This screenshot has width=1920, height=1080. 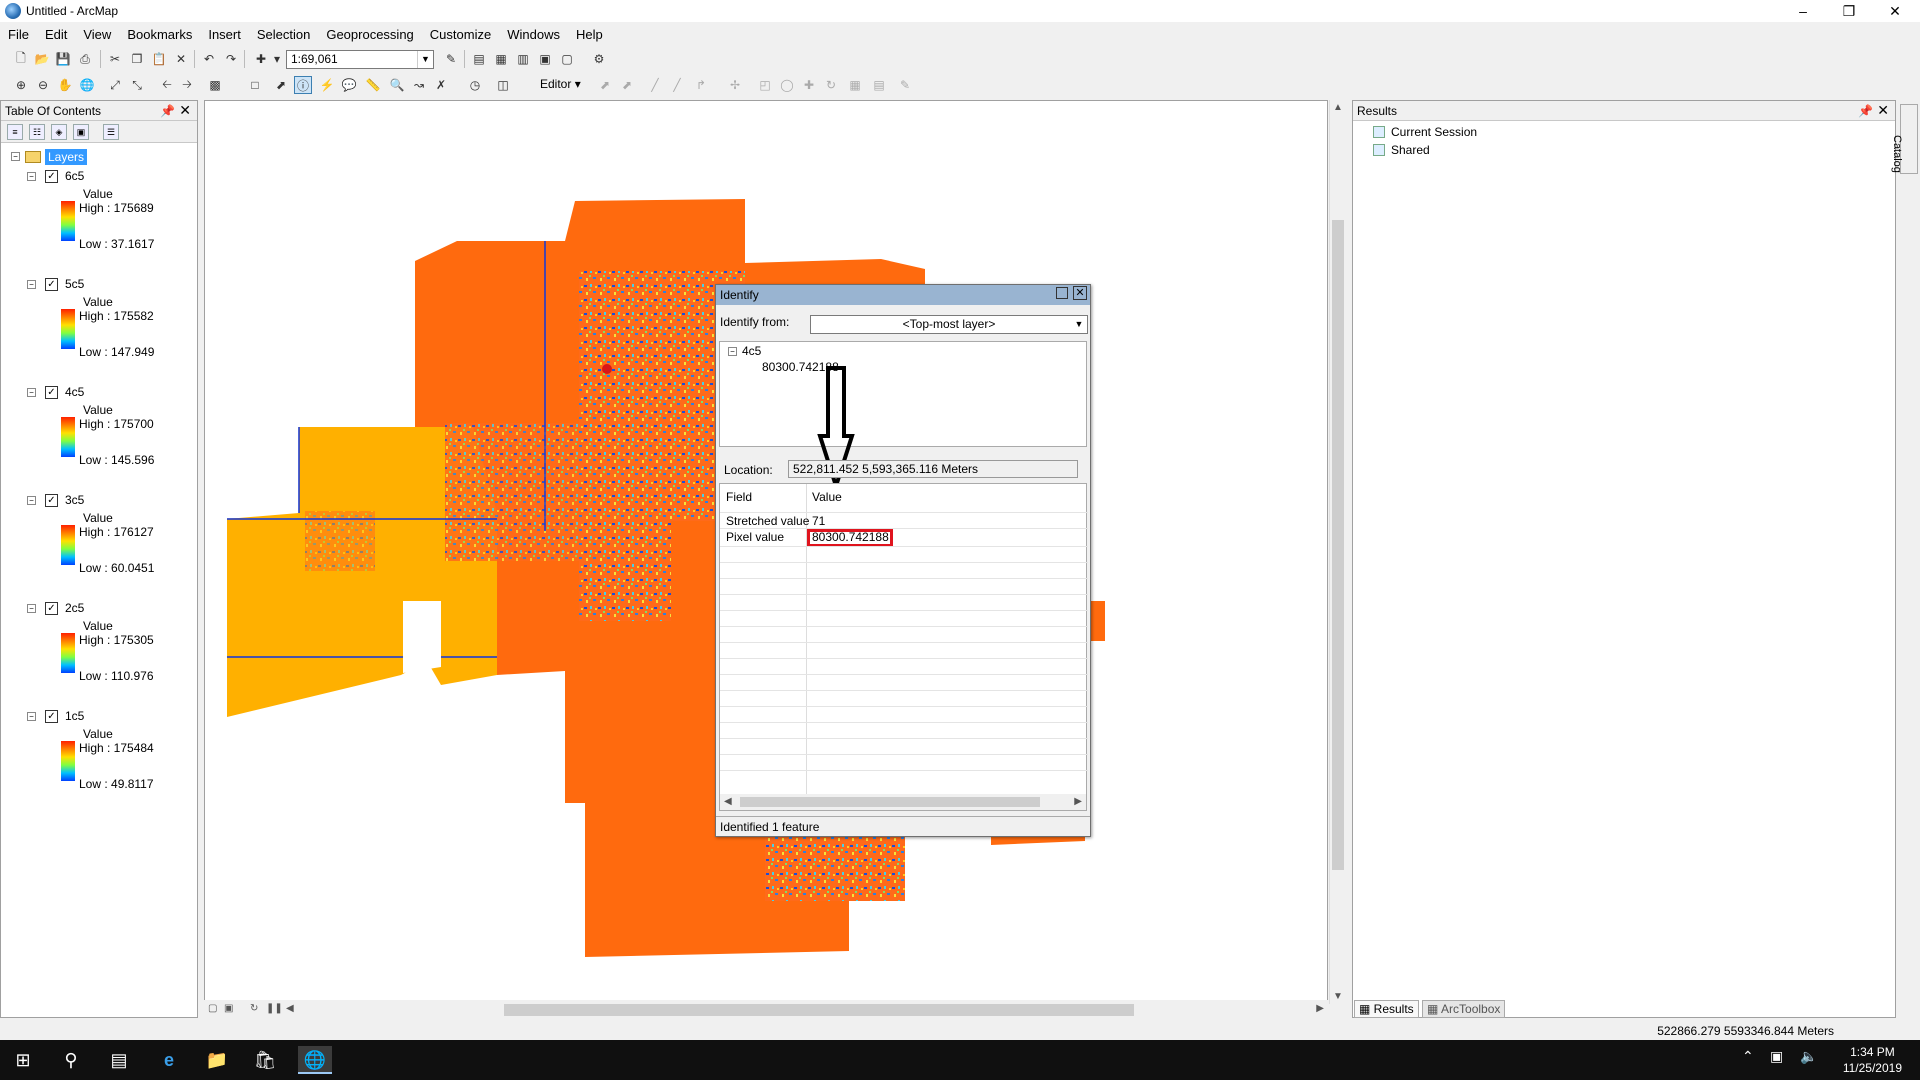 I want to click on list-by-visibility-icon: ◈, so click(x=59, y=132).